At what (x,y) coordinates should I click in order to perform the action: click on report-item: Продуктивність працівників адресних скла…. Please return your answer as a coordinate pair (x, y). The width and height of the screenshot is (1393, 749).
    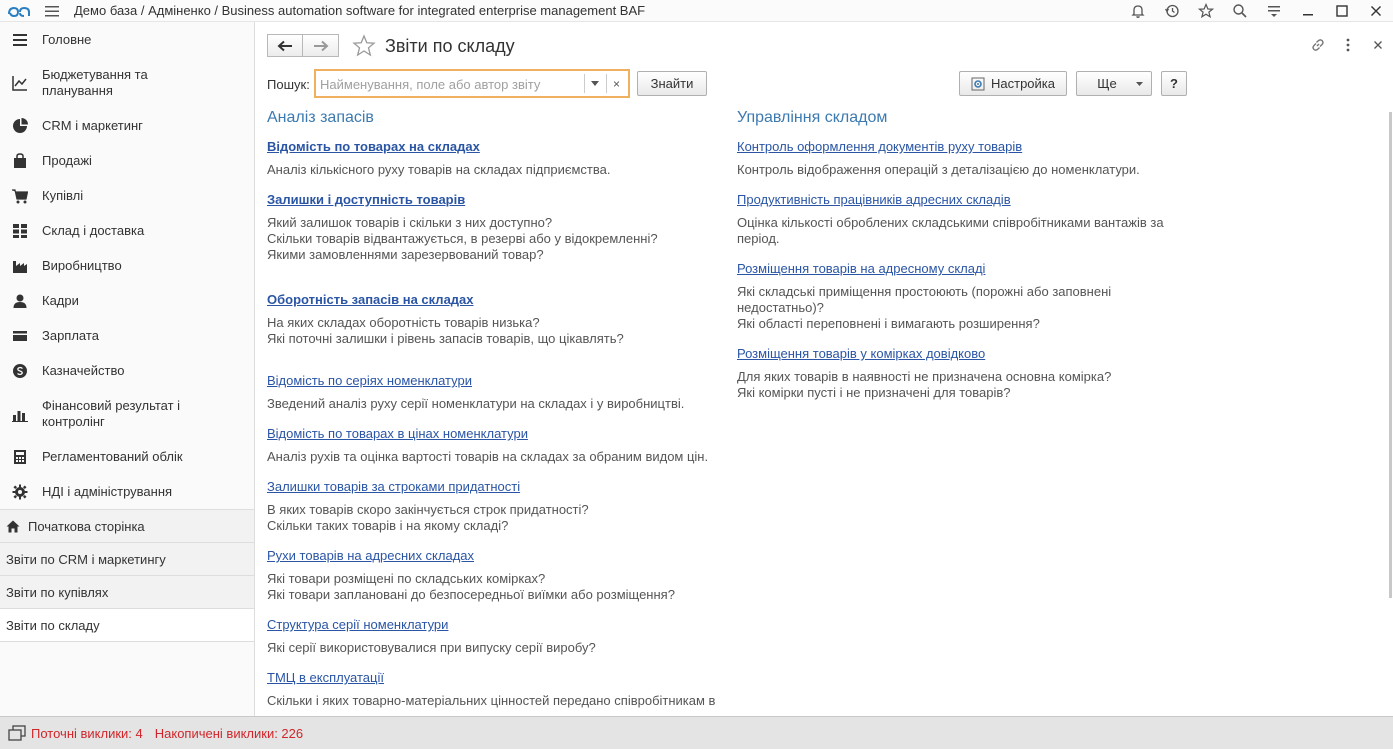
    Looking at the image, I should click on (952, 219).